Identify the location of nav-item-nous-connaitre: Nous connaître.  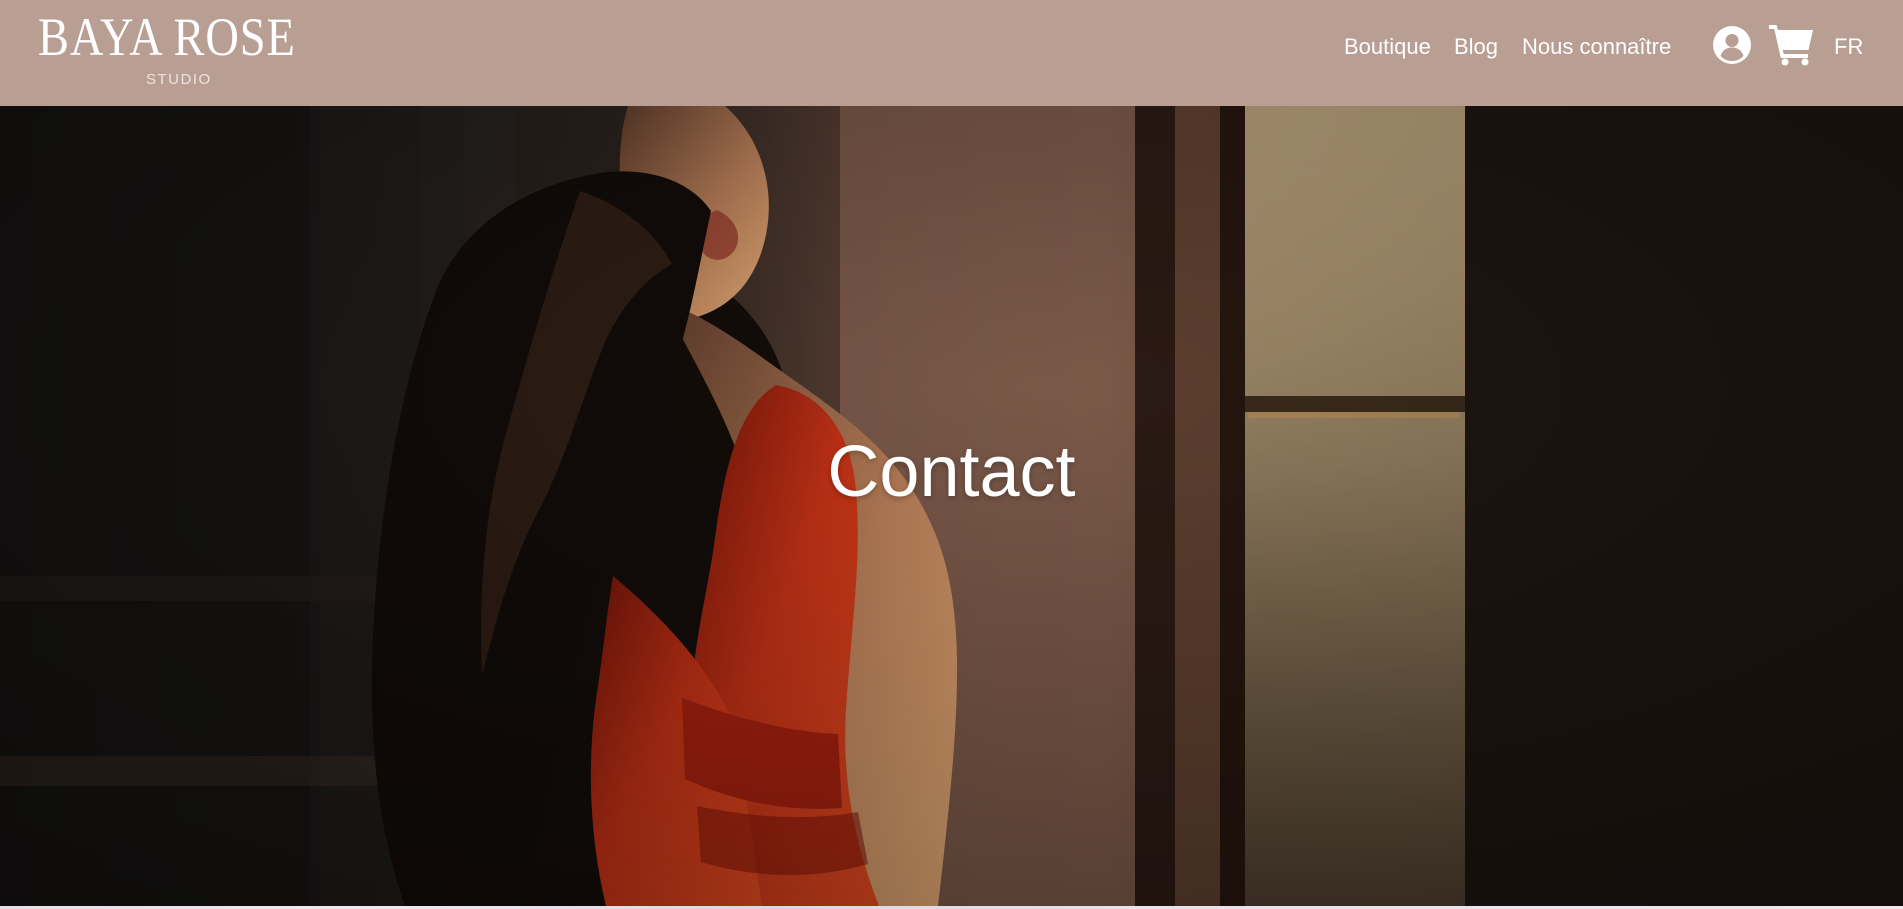
(1596, 47).